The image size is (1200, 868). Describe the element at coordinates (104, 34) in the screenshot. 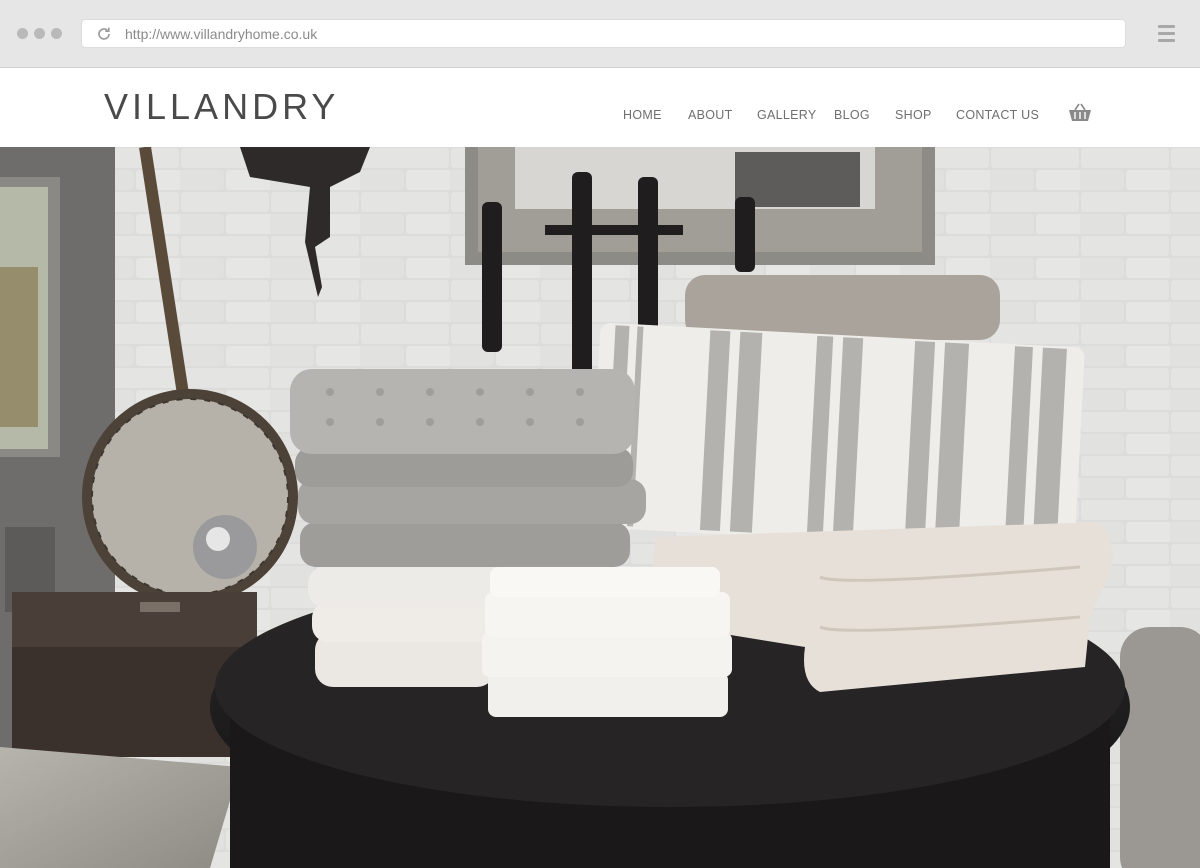

I see `reload-icon` at that location.